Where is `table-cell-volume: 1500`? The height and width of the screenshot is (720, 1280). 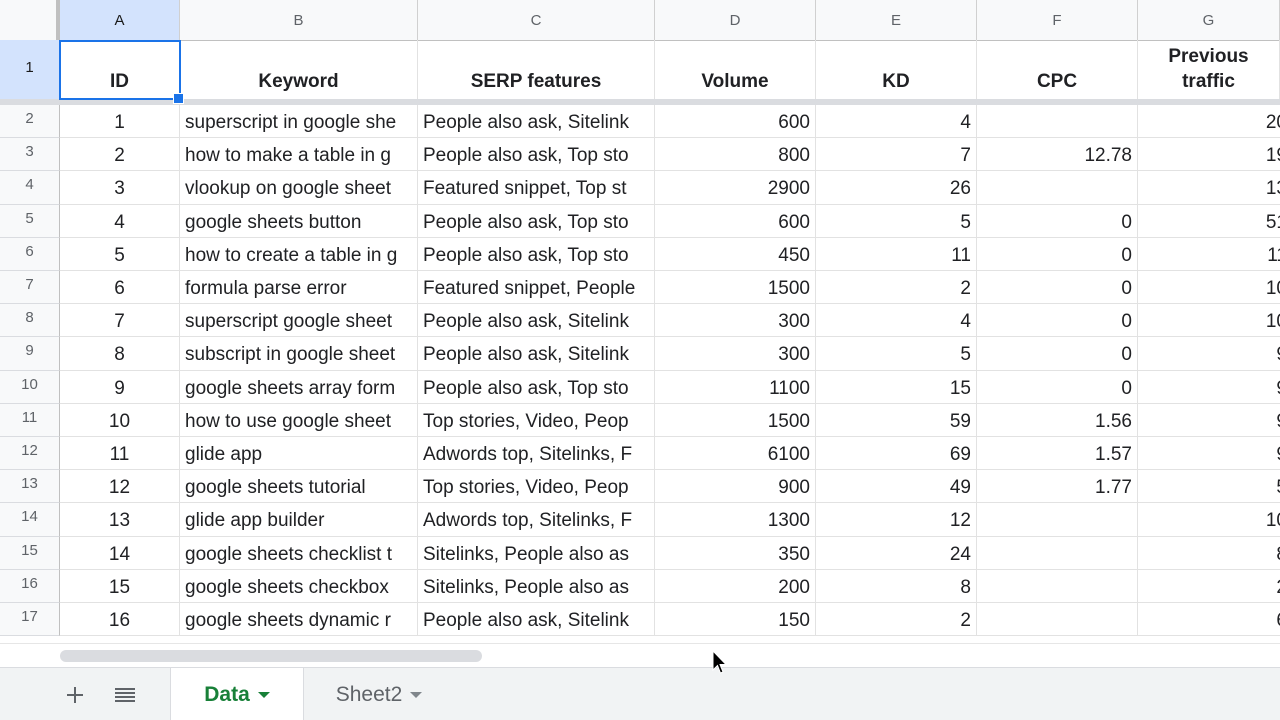
table-cell-volume: 1500 is located at coordinates (735, 288).